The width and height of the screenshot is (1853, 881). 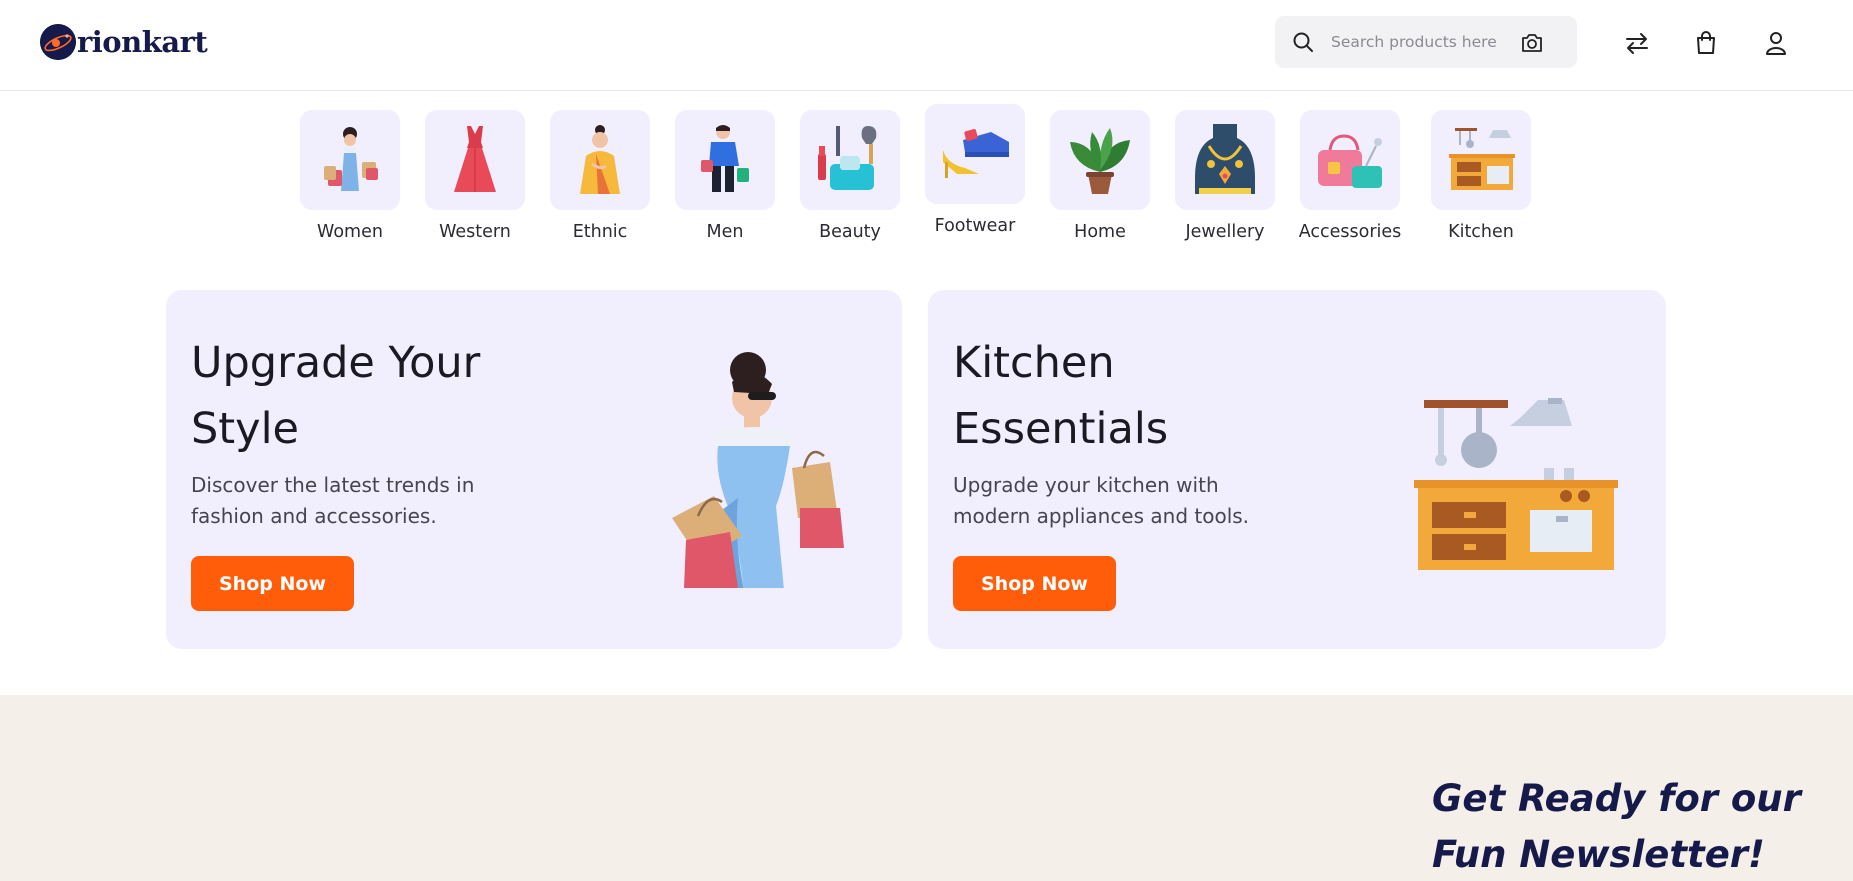 I want to click on ethnic-icon, so click(x=600, y=160).